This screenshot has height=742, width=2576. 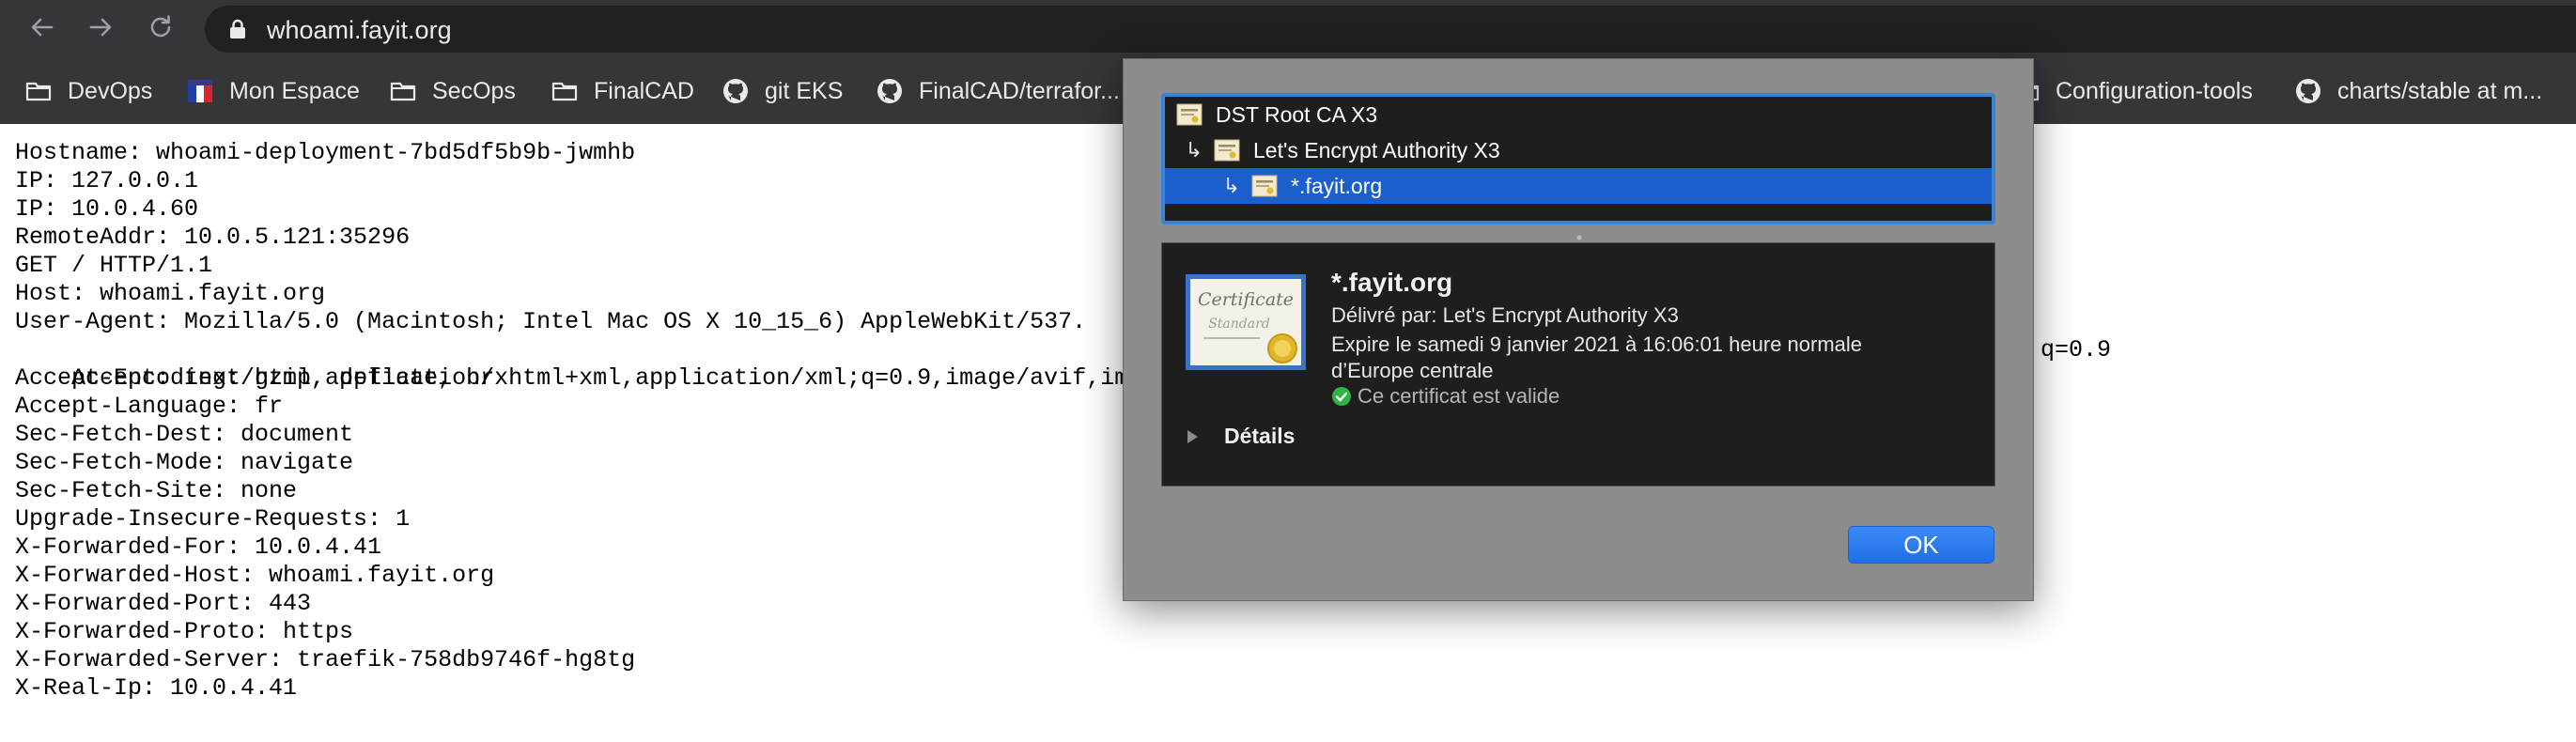 I want to click on forward-icon, so click(x=101, y=30).